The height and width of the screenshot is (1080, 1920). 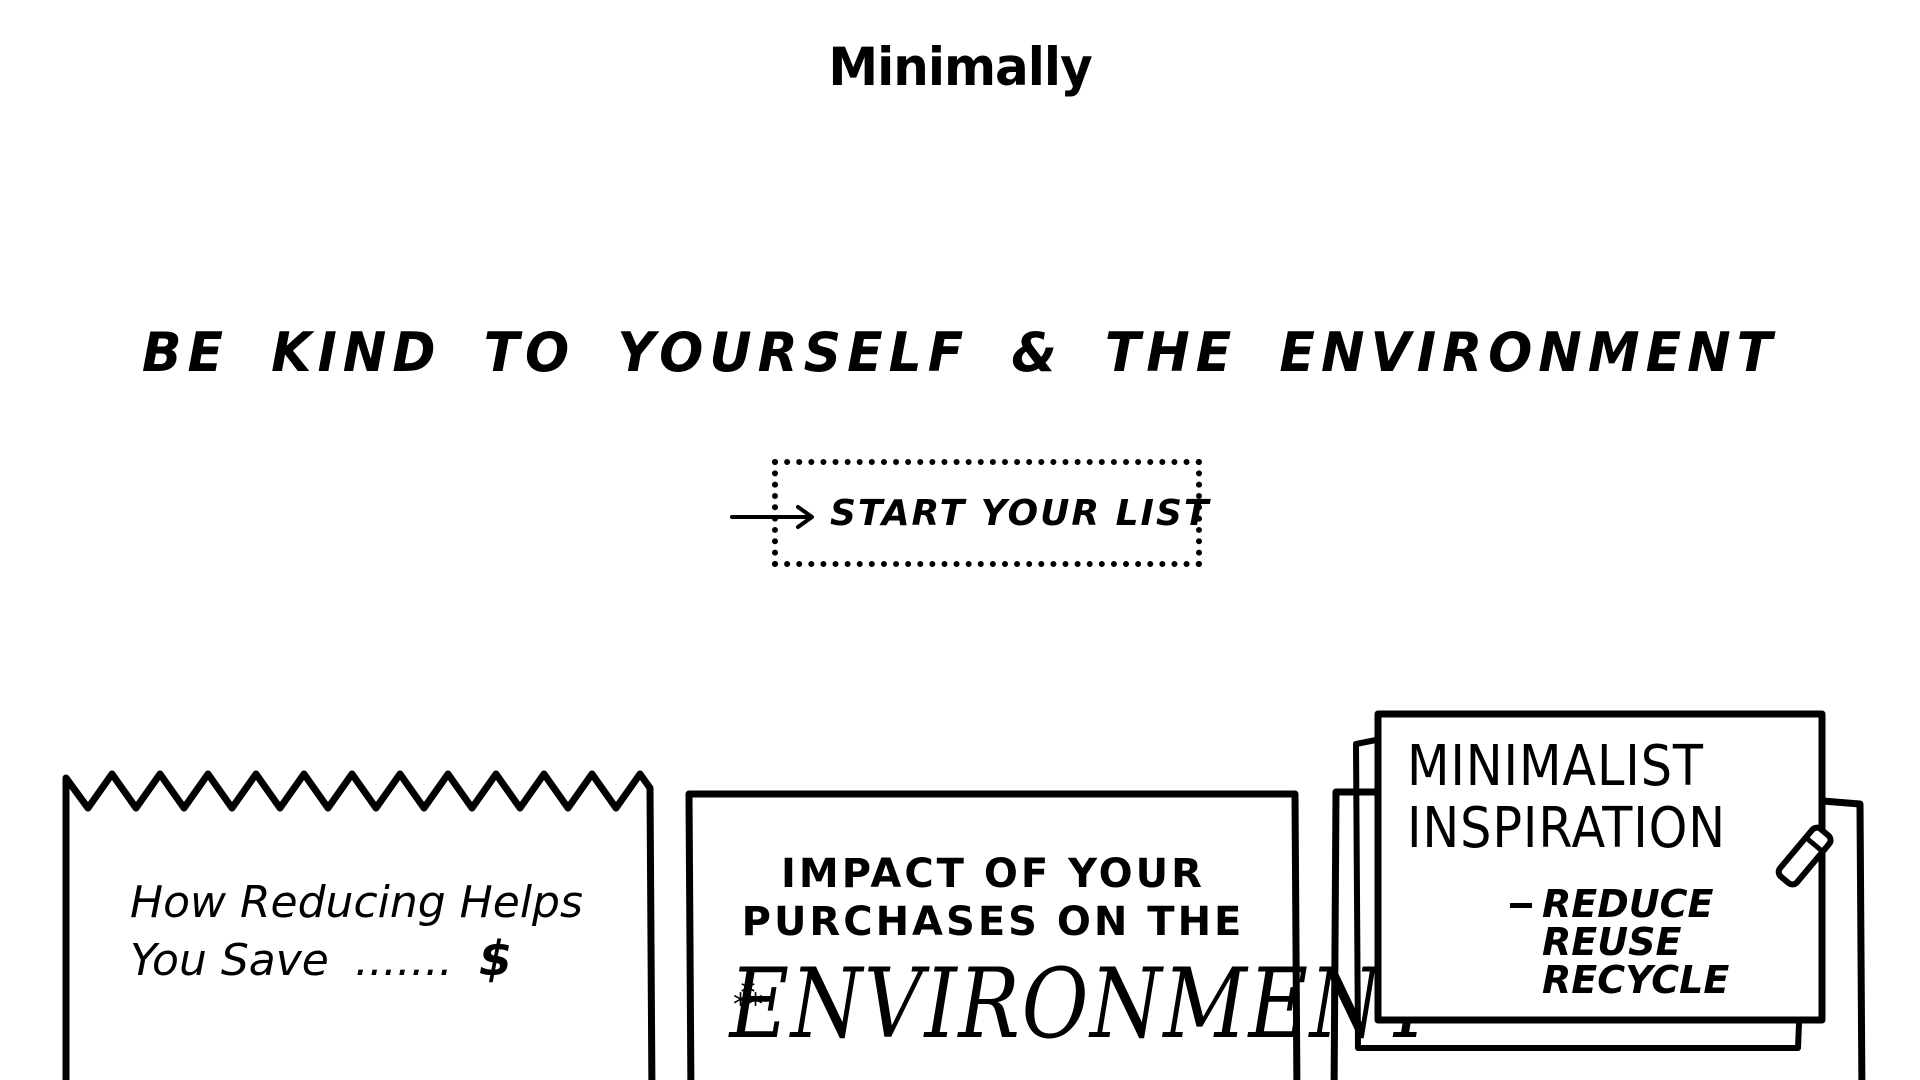 I want to click on inspiration-list: REDUCE REUSE RECYCLE, so click(x=1619, y=942).